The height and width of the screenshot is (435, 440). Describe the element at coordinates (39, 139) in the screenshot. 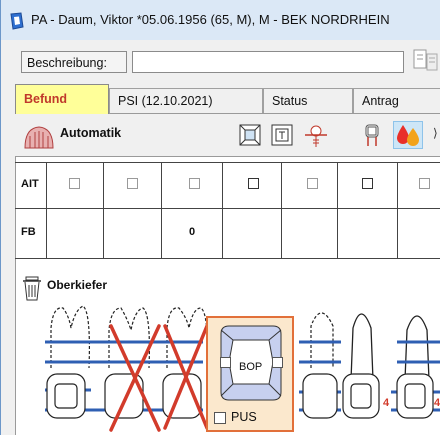

I see `automatic-mode-icon` at that location.